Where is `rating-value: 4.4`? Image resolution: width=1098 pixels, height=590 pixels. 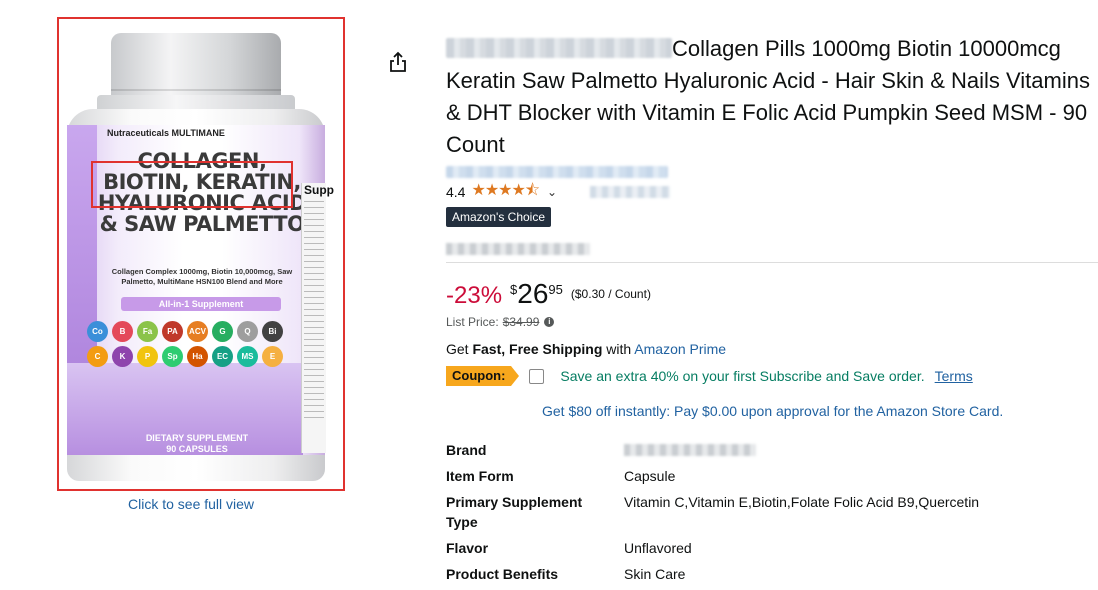
rating-value: 4.4 is located at coordinates (456, 192).